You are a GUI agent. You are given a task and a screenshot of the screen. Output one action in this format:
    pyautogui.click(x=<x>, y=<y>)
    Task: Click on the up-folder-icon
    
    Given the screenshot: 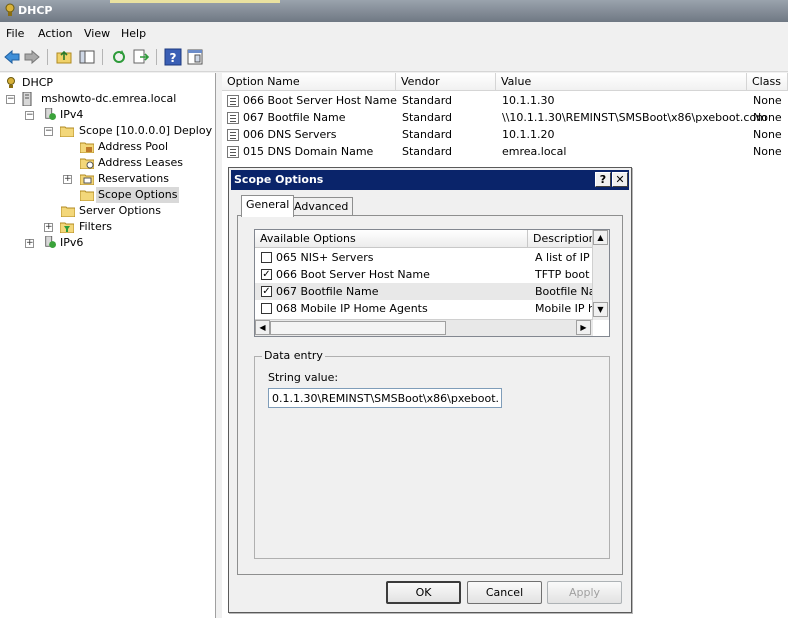 What is the action you would take?
    pyautogui.click(x=64, y=57)
    